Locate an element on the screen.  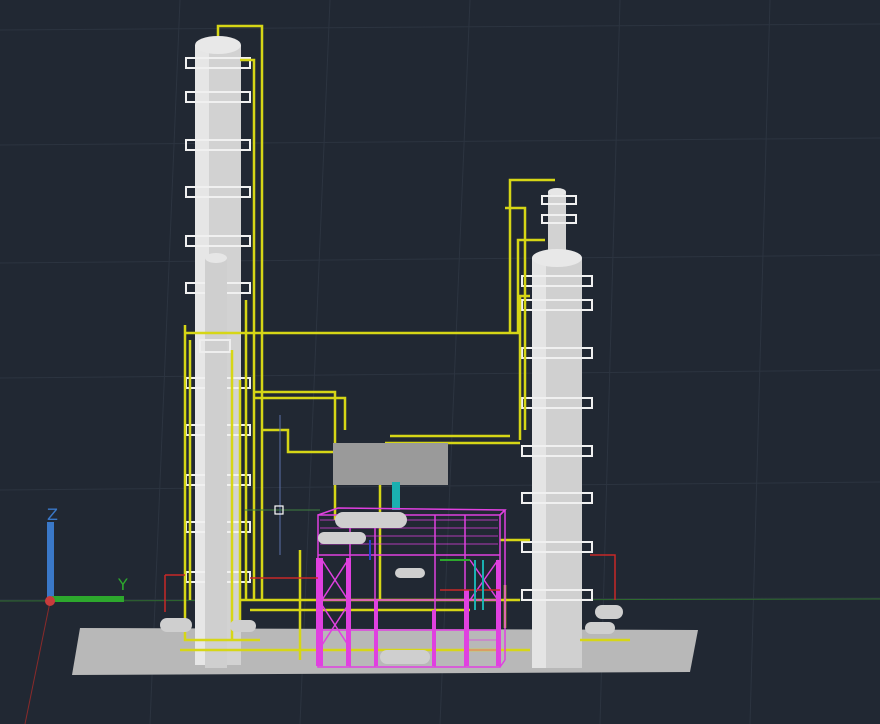
ucs-z-axis is located at coordinates (50, 561).